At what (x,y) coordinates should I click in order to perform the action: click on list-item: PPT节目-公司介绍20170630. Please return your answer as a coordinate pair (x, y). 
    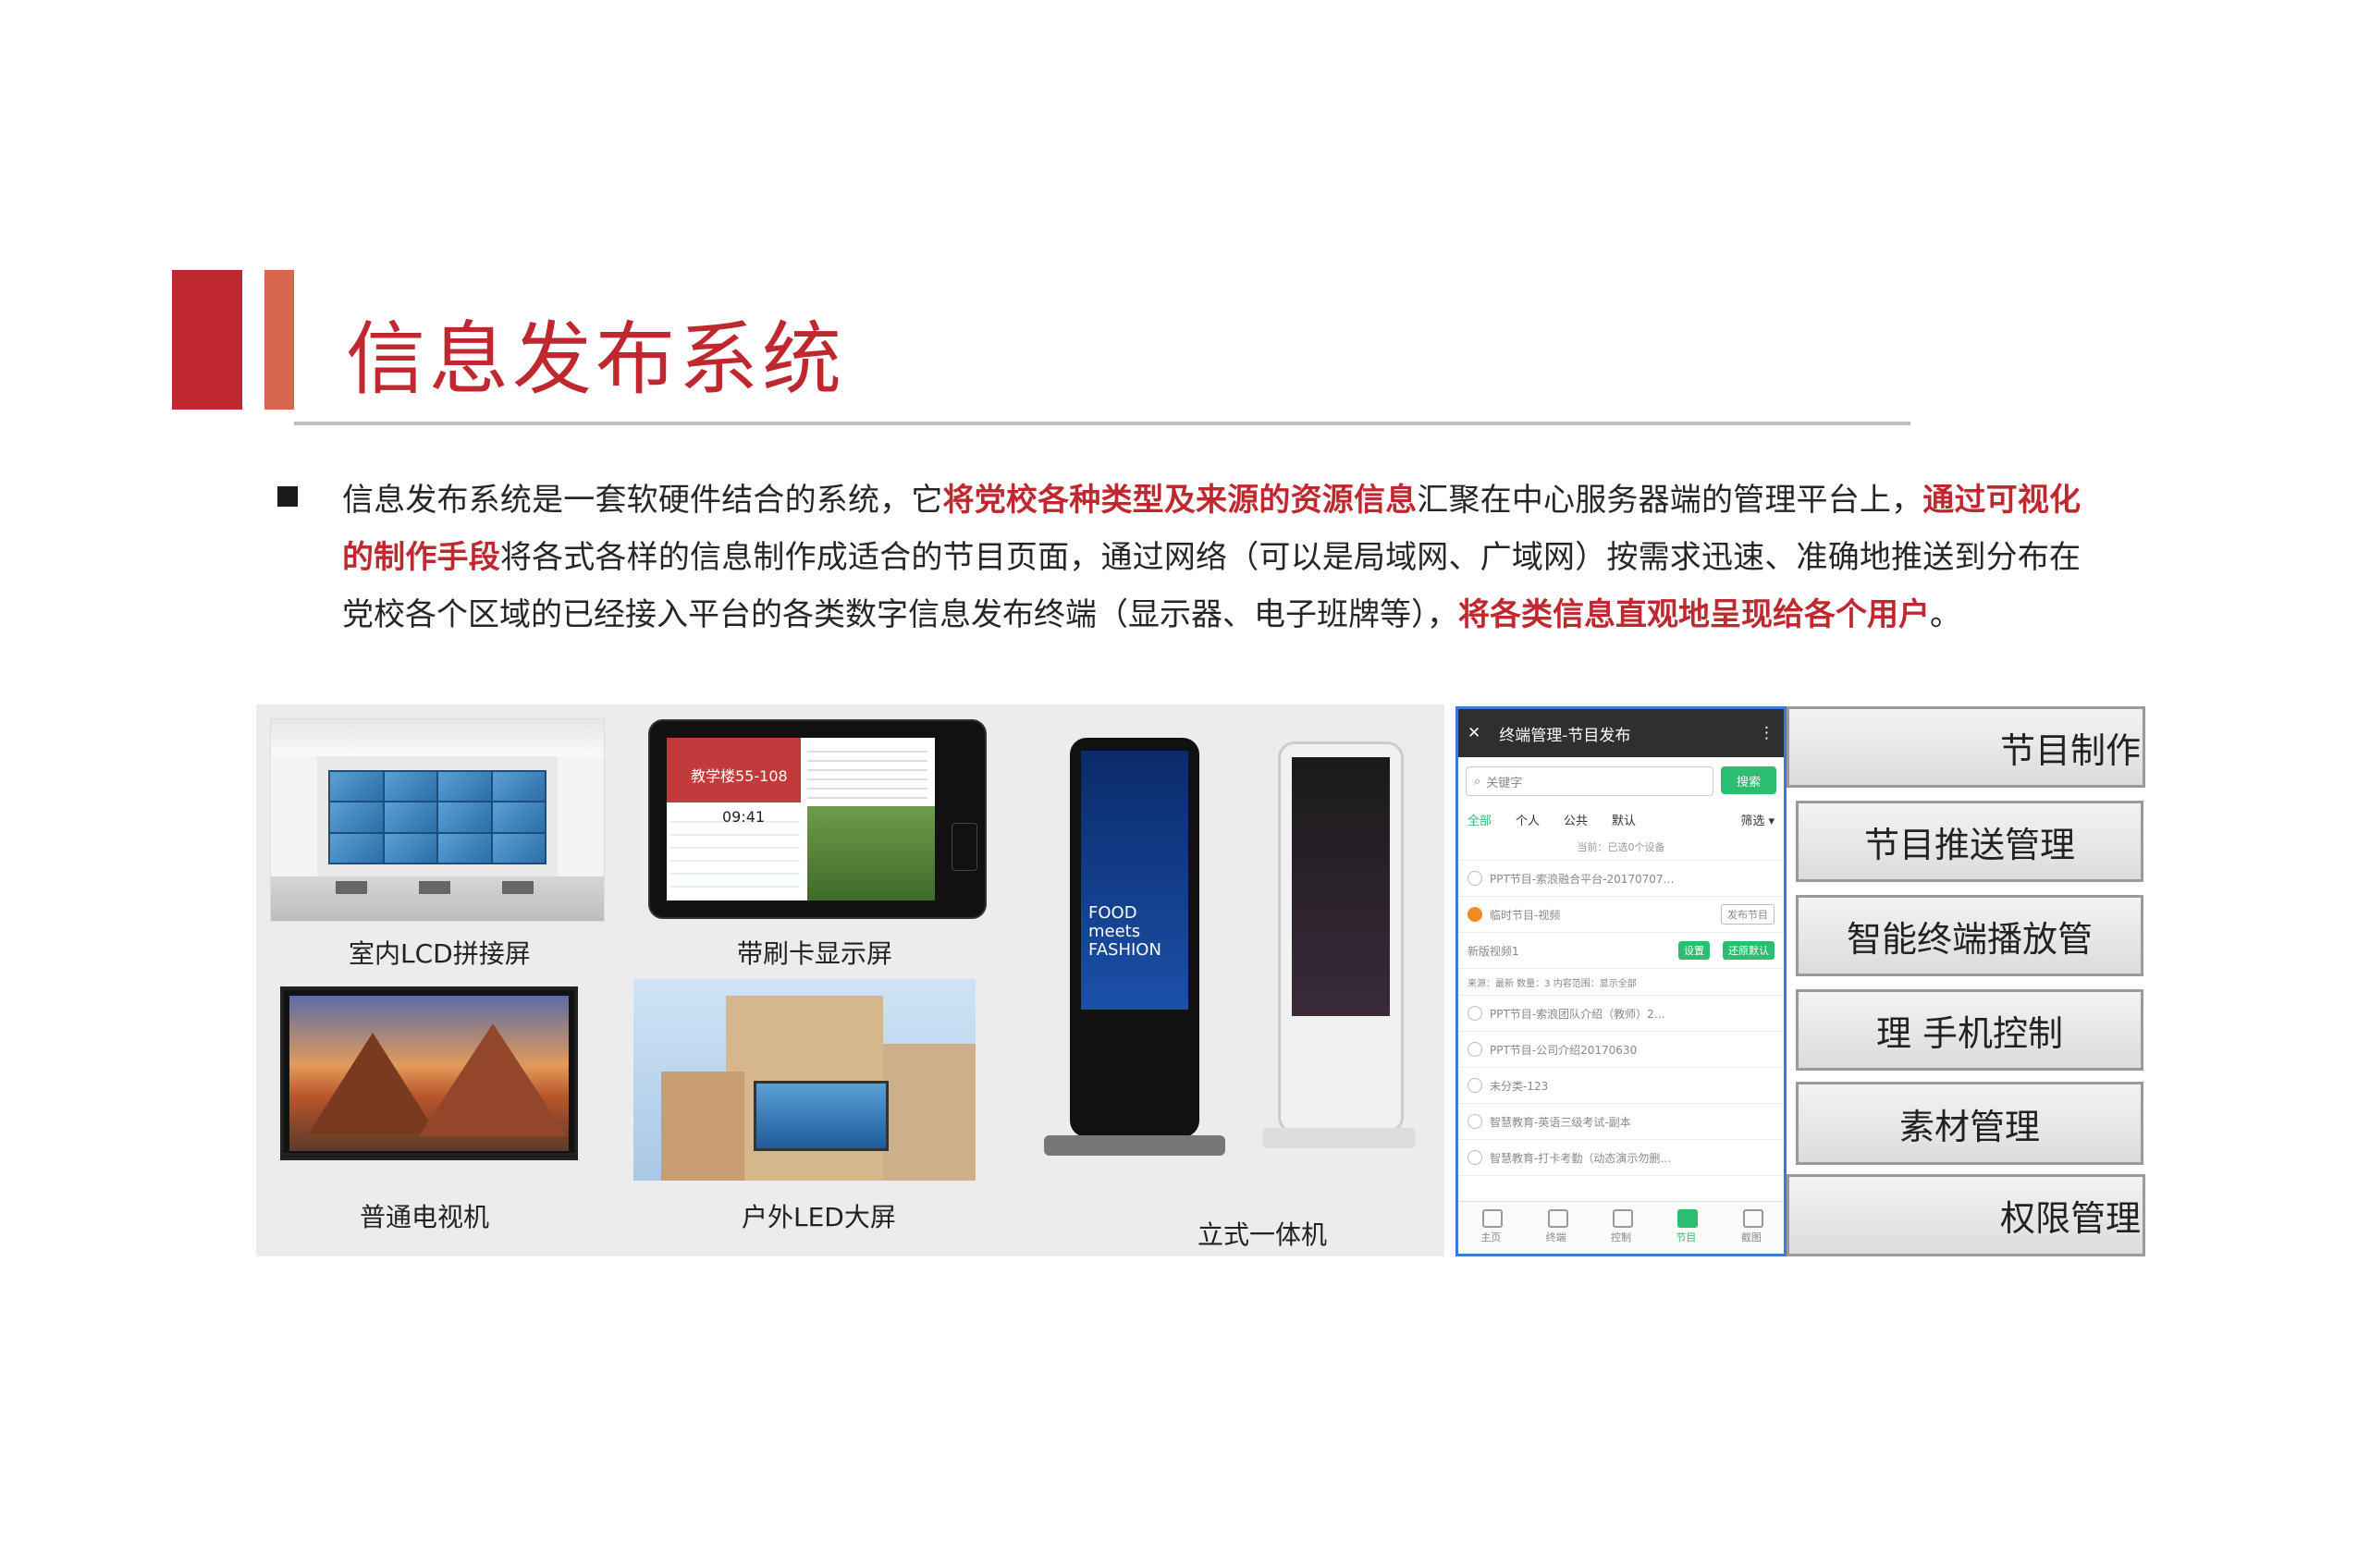
    Looking at the image, I should click on (1621, 1050).